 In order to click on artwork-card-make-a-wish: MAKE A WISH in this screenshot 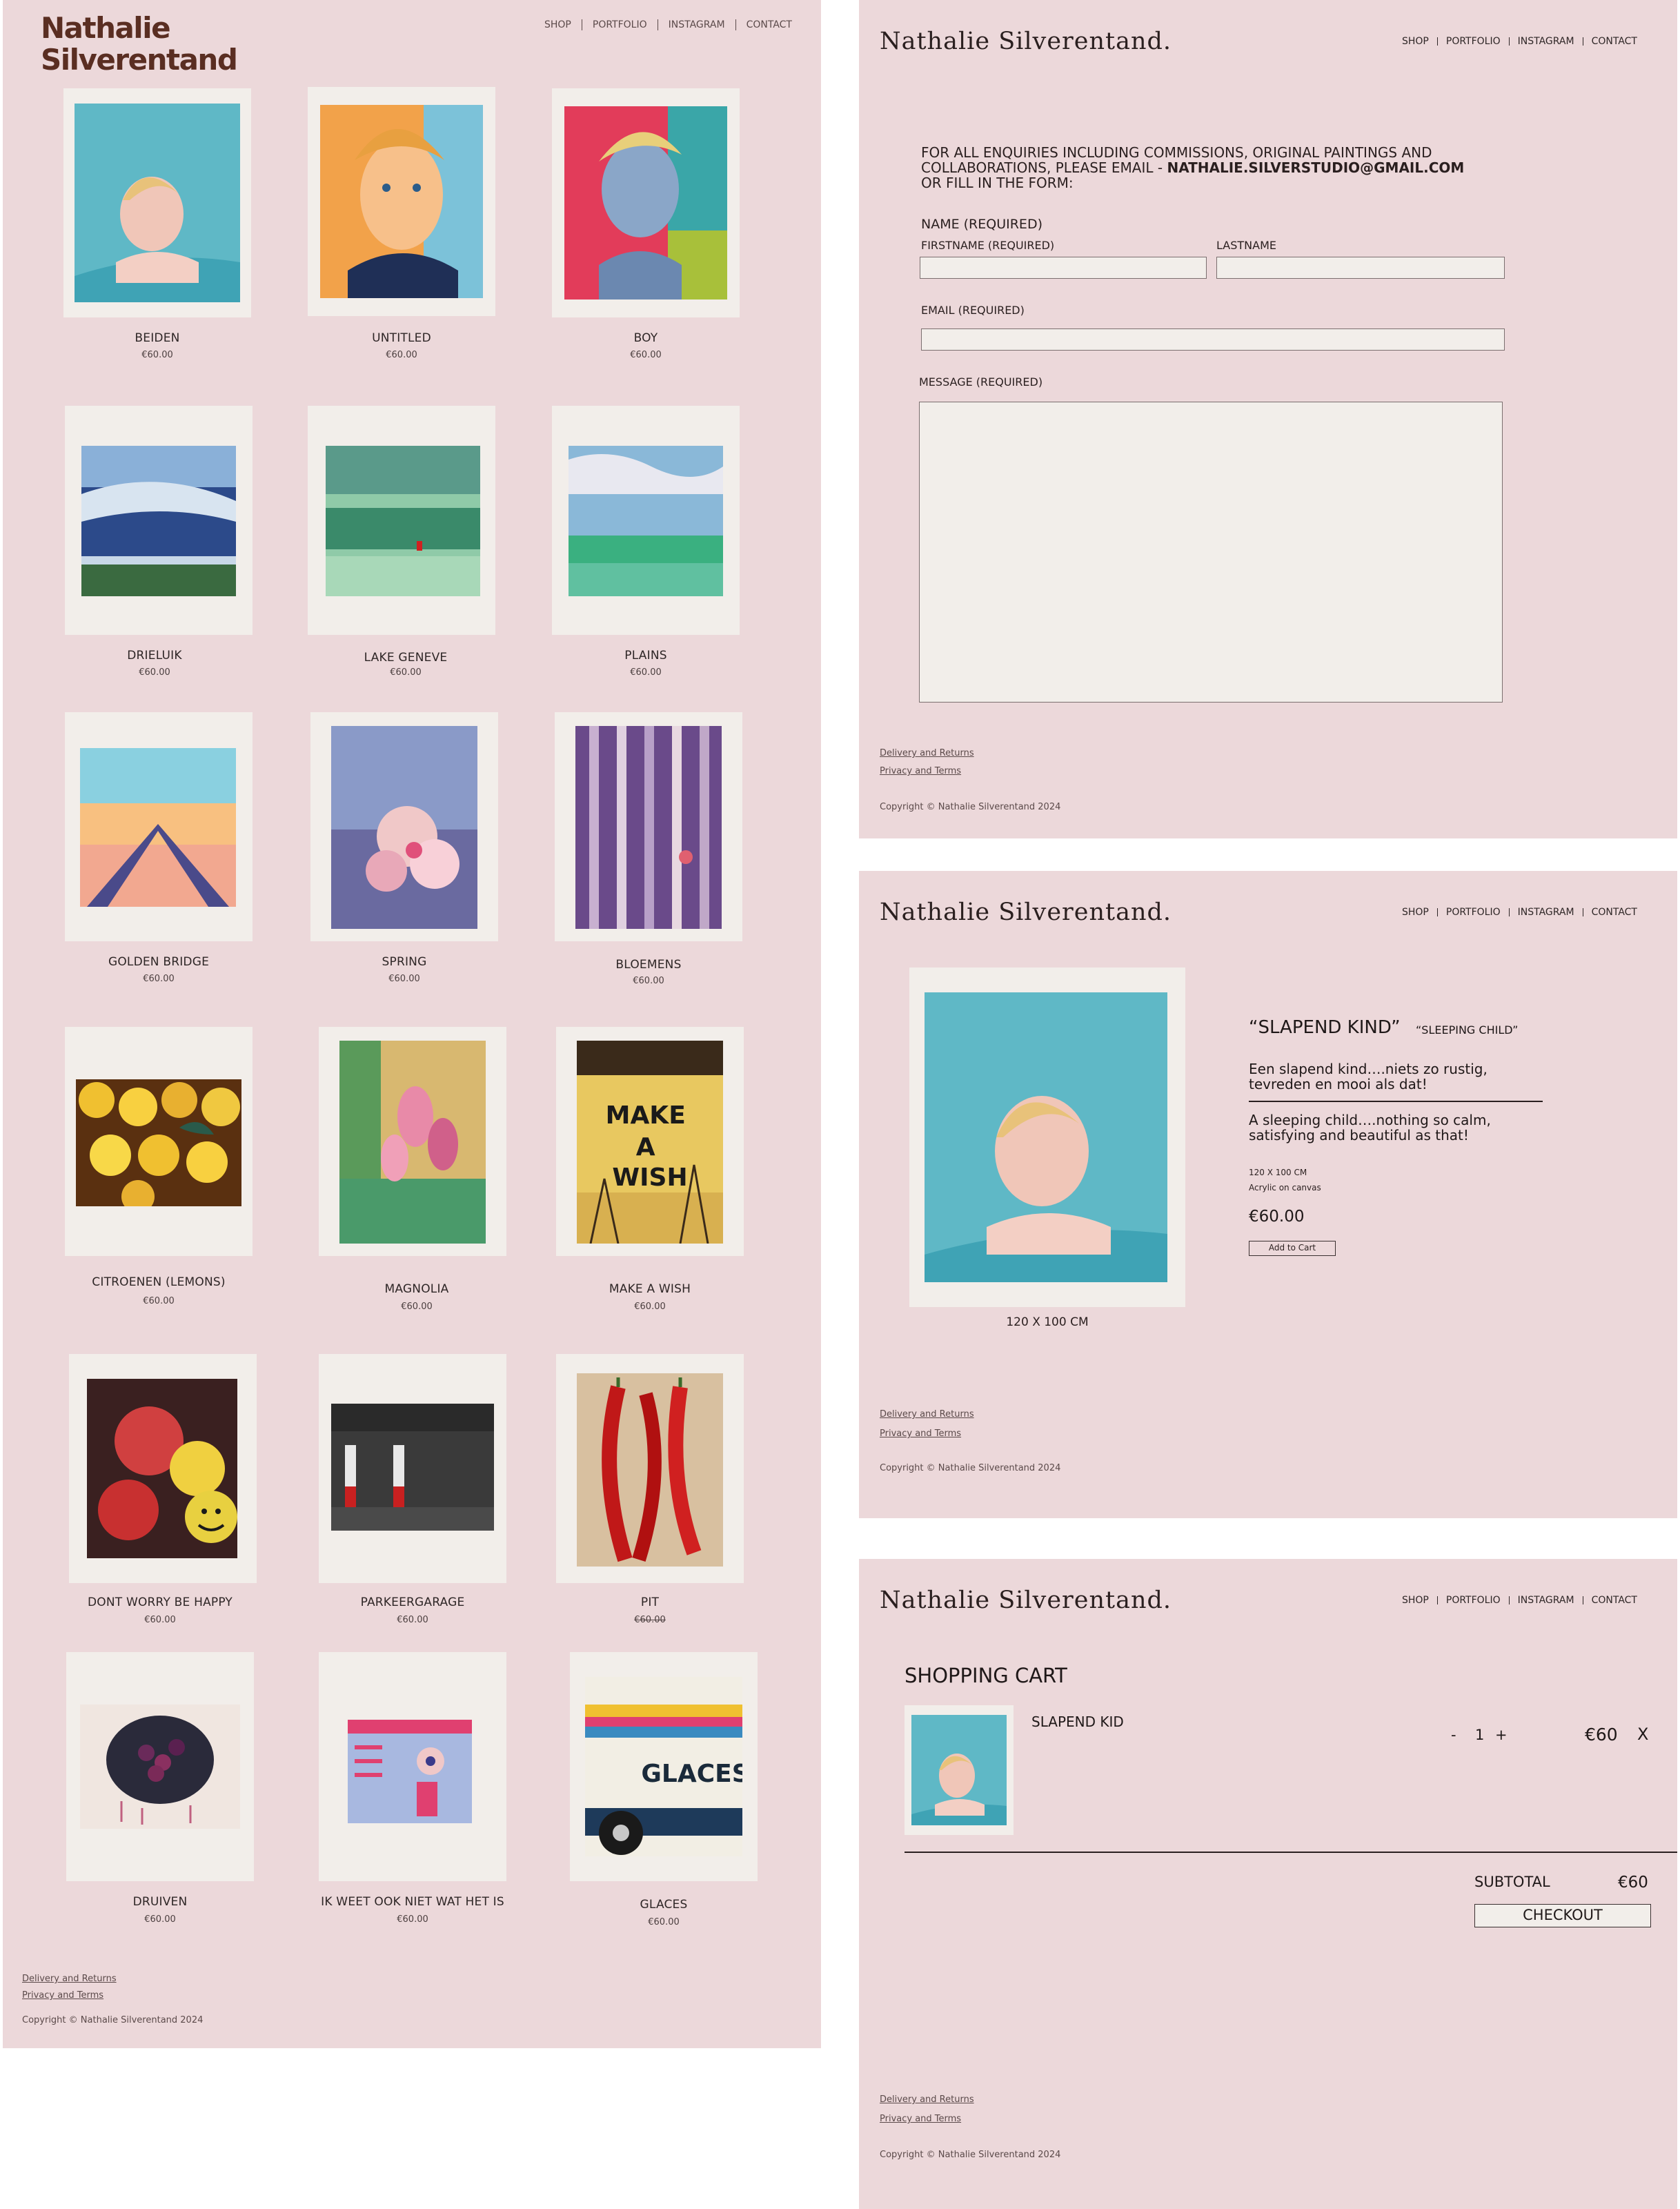, I will do `click(650, 1141)`.